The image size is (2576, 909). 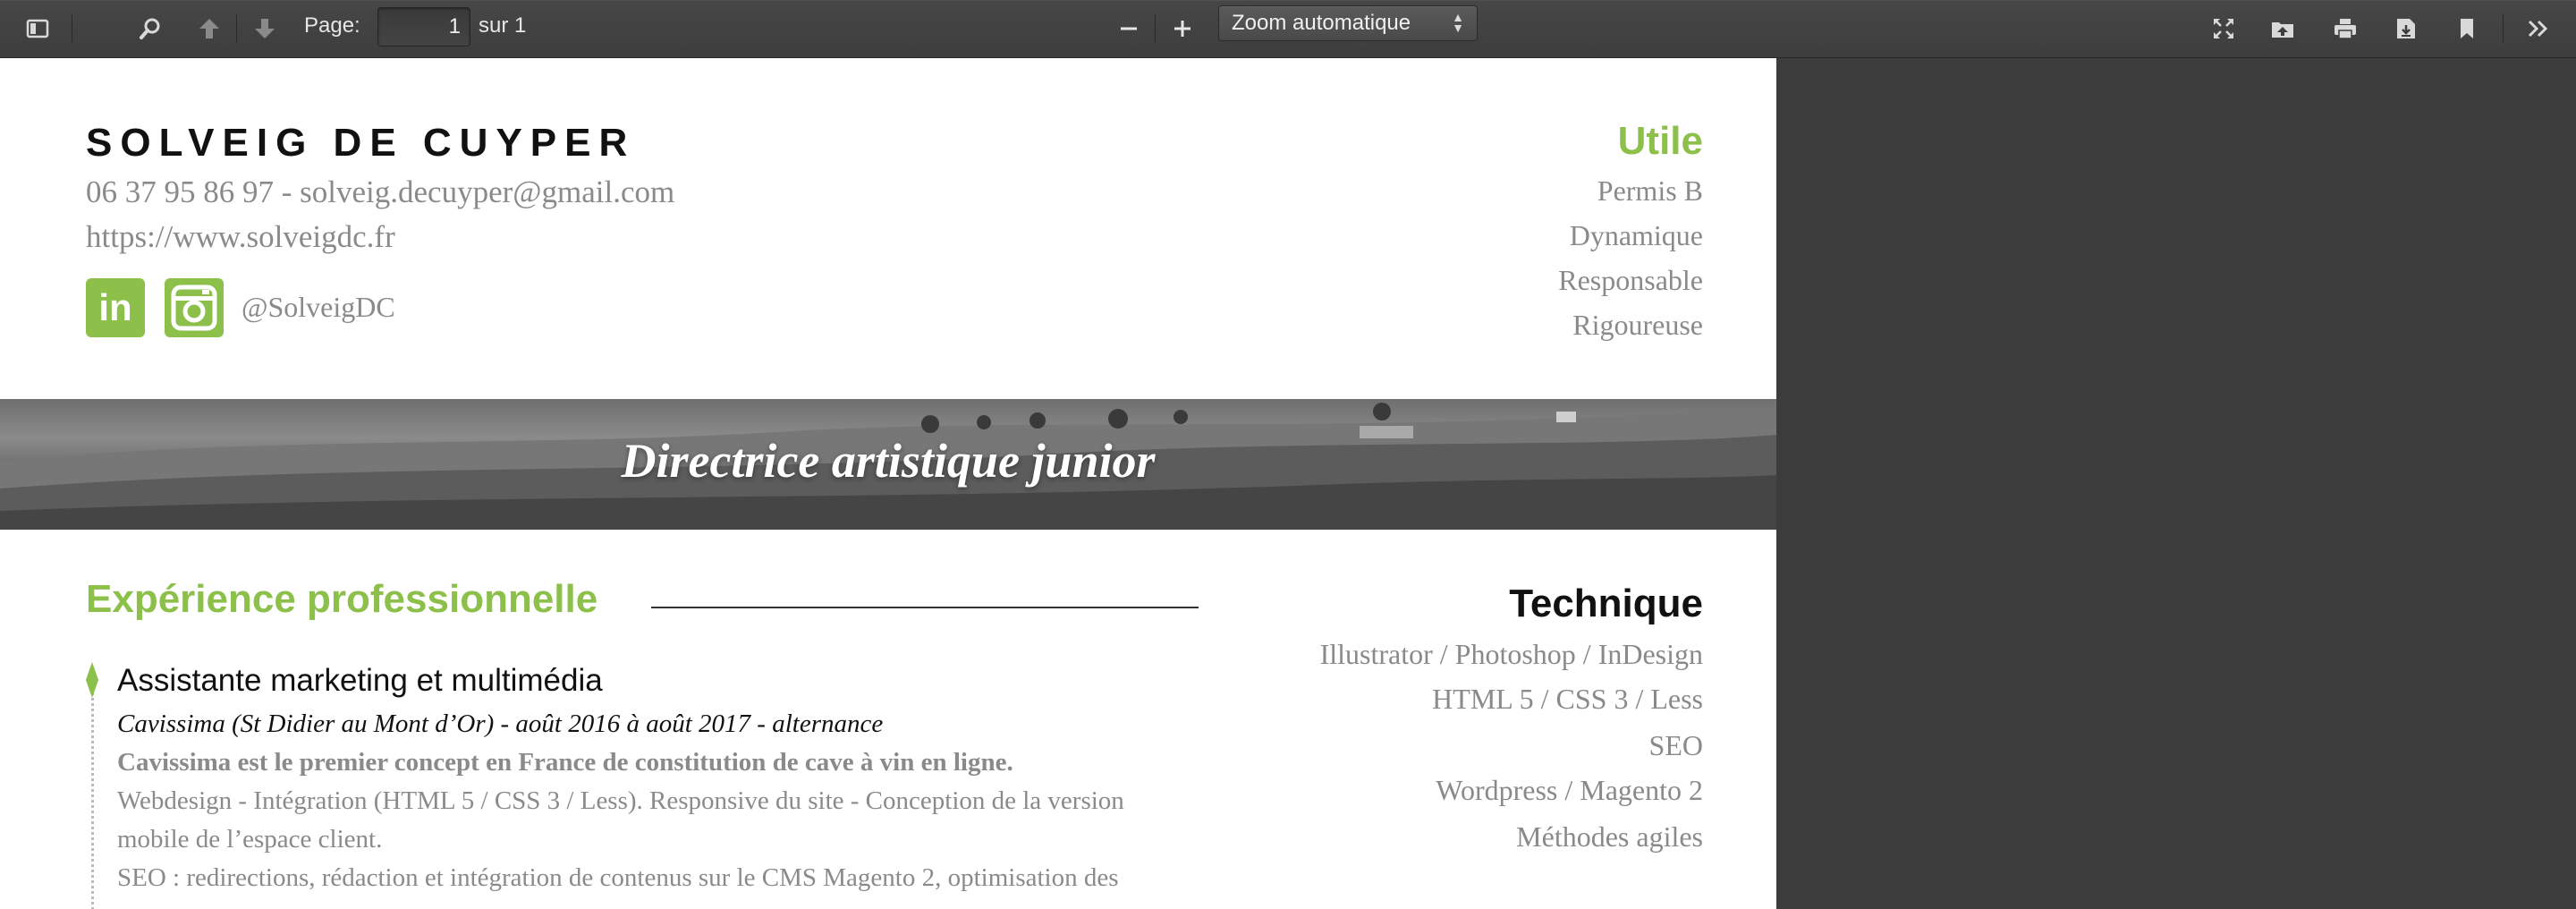 What do you see at coordinates (503, 25) in the screenshot?
I see `page-total: sur 1` at bounding box center [503, 25].